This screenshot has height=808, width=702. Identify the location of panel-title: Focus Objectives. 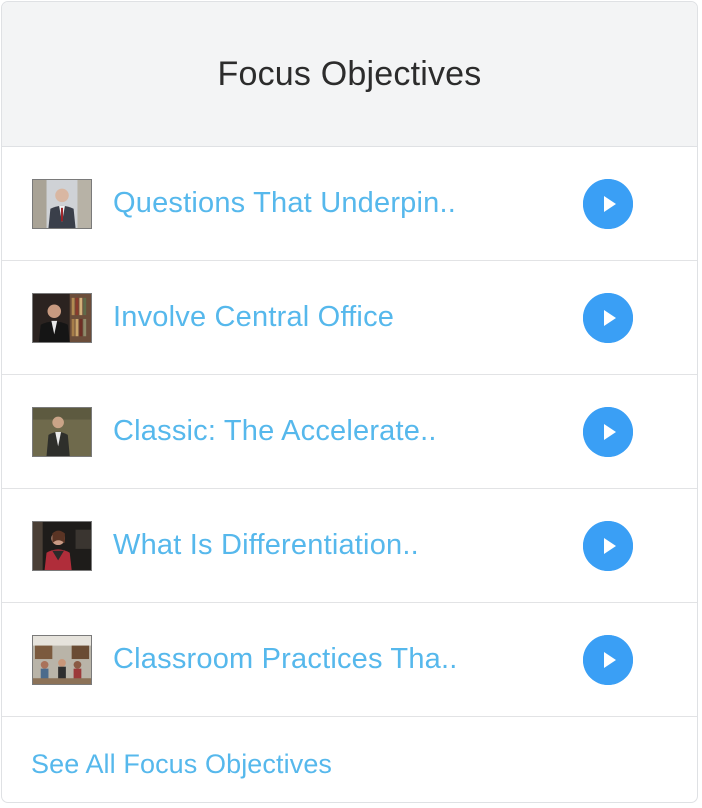
(349, 73).